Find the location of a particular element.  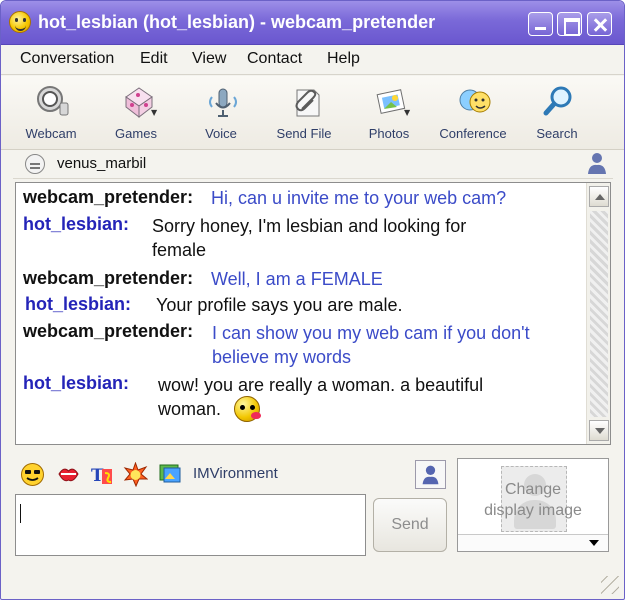

imvironment-icon is located at coordinates (170, 474).